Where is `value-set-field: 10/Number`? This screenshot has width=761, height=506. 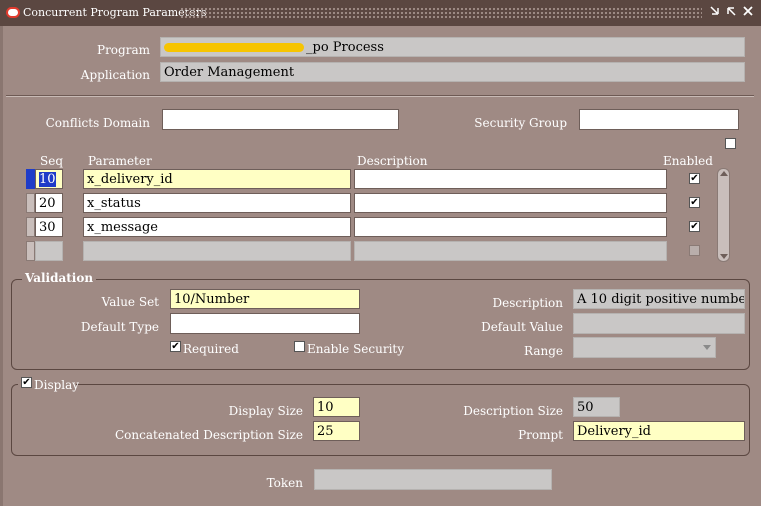 value-set-field: 10/Number is located at coordinates (265, 299).